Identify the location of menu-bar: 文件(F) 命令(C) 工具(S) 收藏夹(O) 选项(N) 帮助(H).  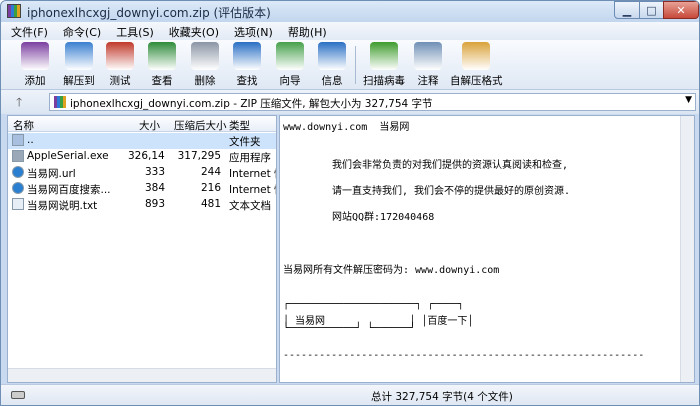
(350, 31).